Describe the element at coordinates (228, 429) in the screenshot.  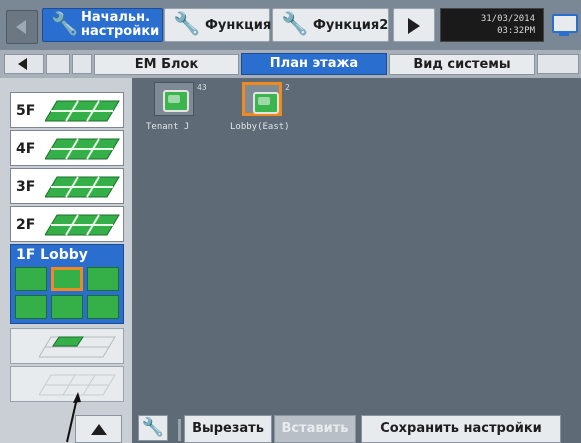
I see `cut-button: Вырезать` at that location.